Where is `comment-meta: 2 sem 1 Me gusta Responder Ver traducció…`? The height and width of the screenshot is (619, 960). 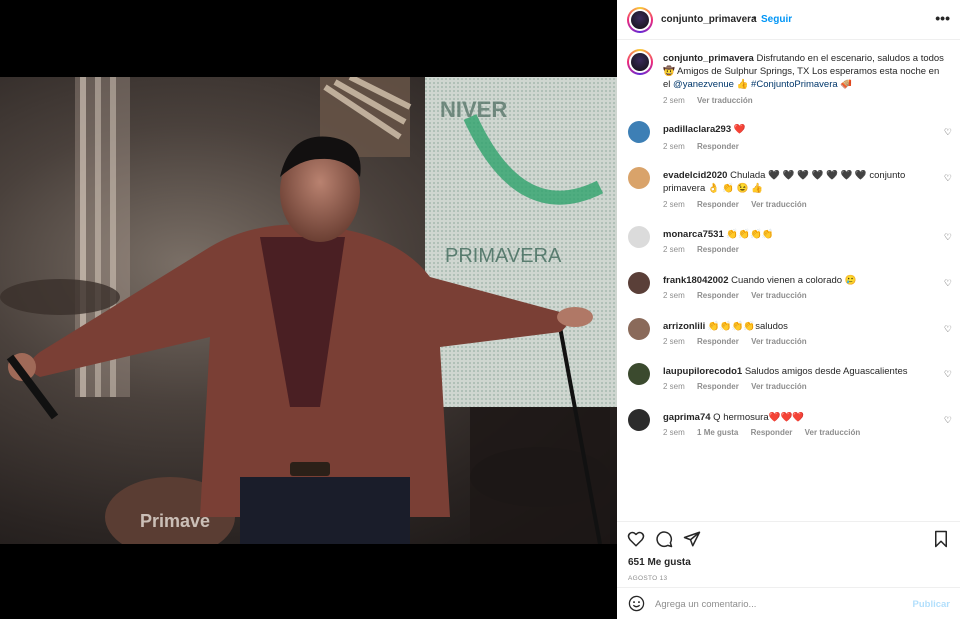 comment-meta: 2 sem 1 Me gusta Responder Ver traducció… is located at coordinates (766, 432).